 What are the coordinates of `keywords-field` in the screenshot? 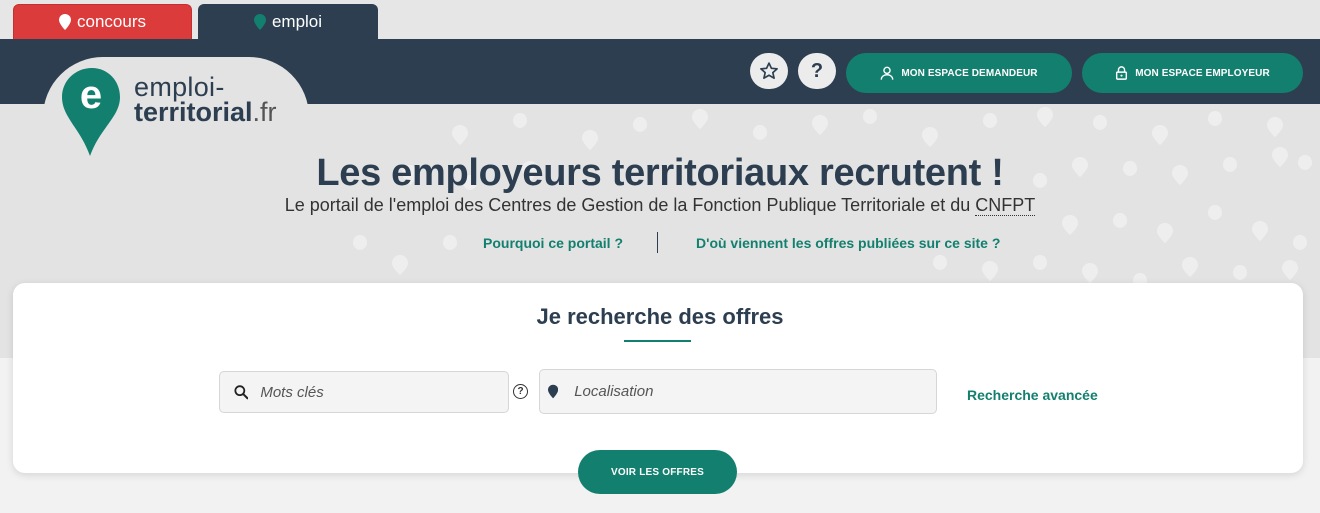 It's located at (364, 392).